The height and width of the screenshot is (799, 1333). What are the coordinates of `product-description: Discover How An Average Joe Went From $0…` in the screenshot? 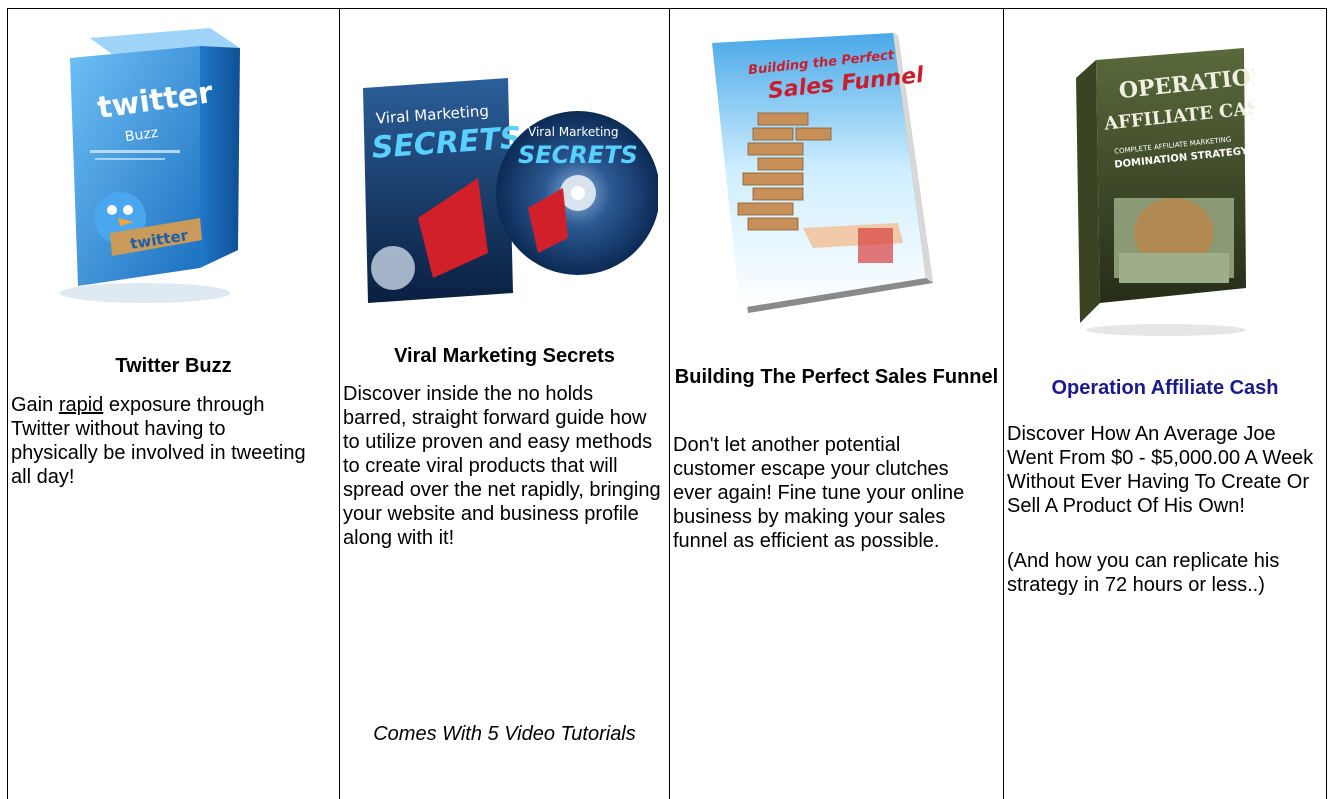 It's located at (1160, 470).